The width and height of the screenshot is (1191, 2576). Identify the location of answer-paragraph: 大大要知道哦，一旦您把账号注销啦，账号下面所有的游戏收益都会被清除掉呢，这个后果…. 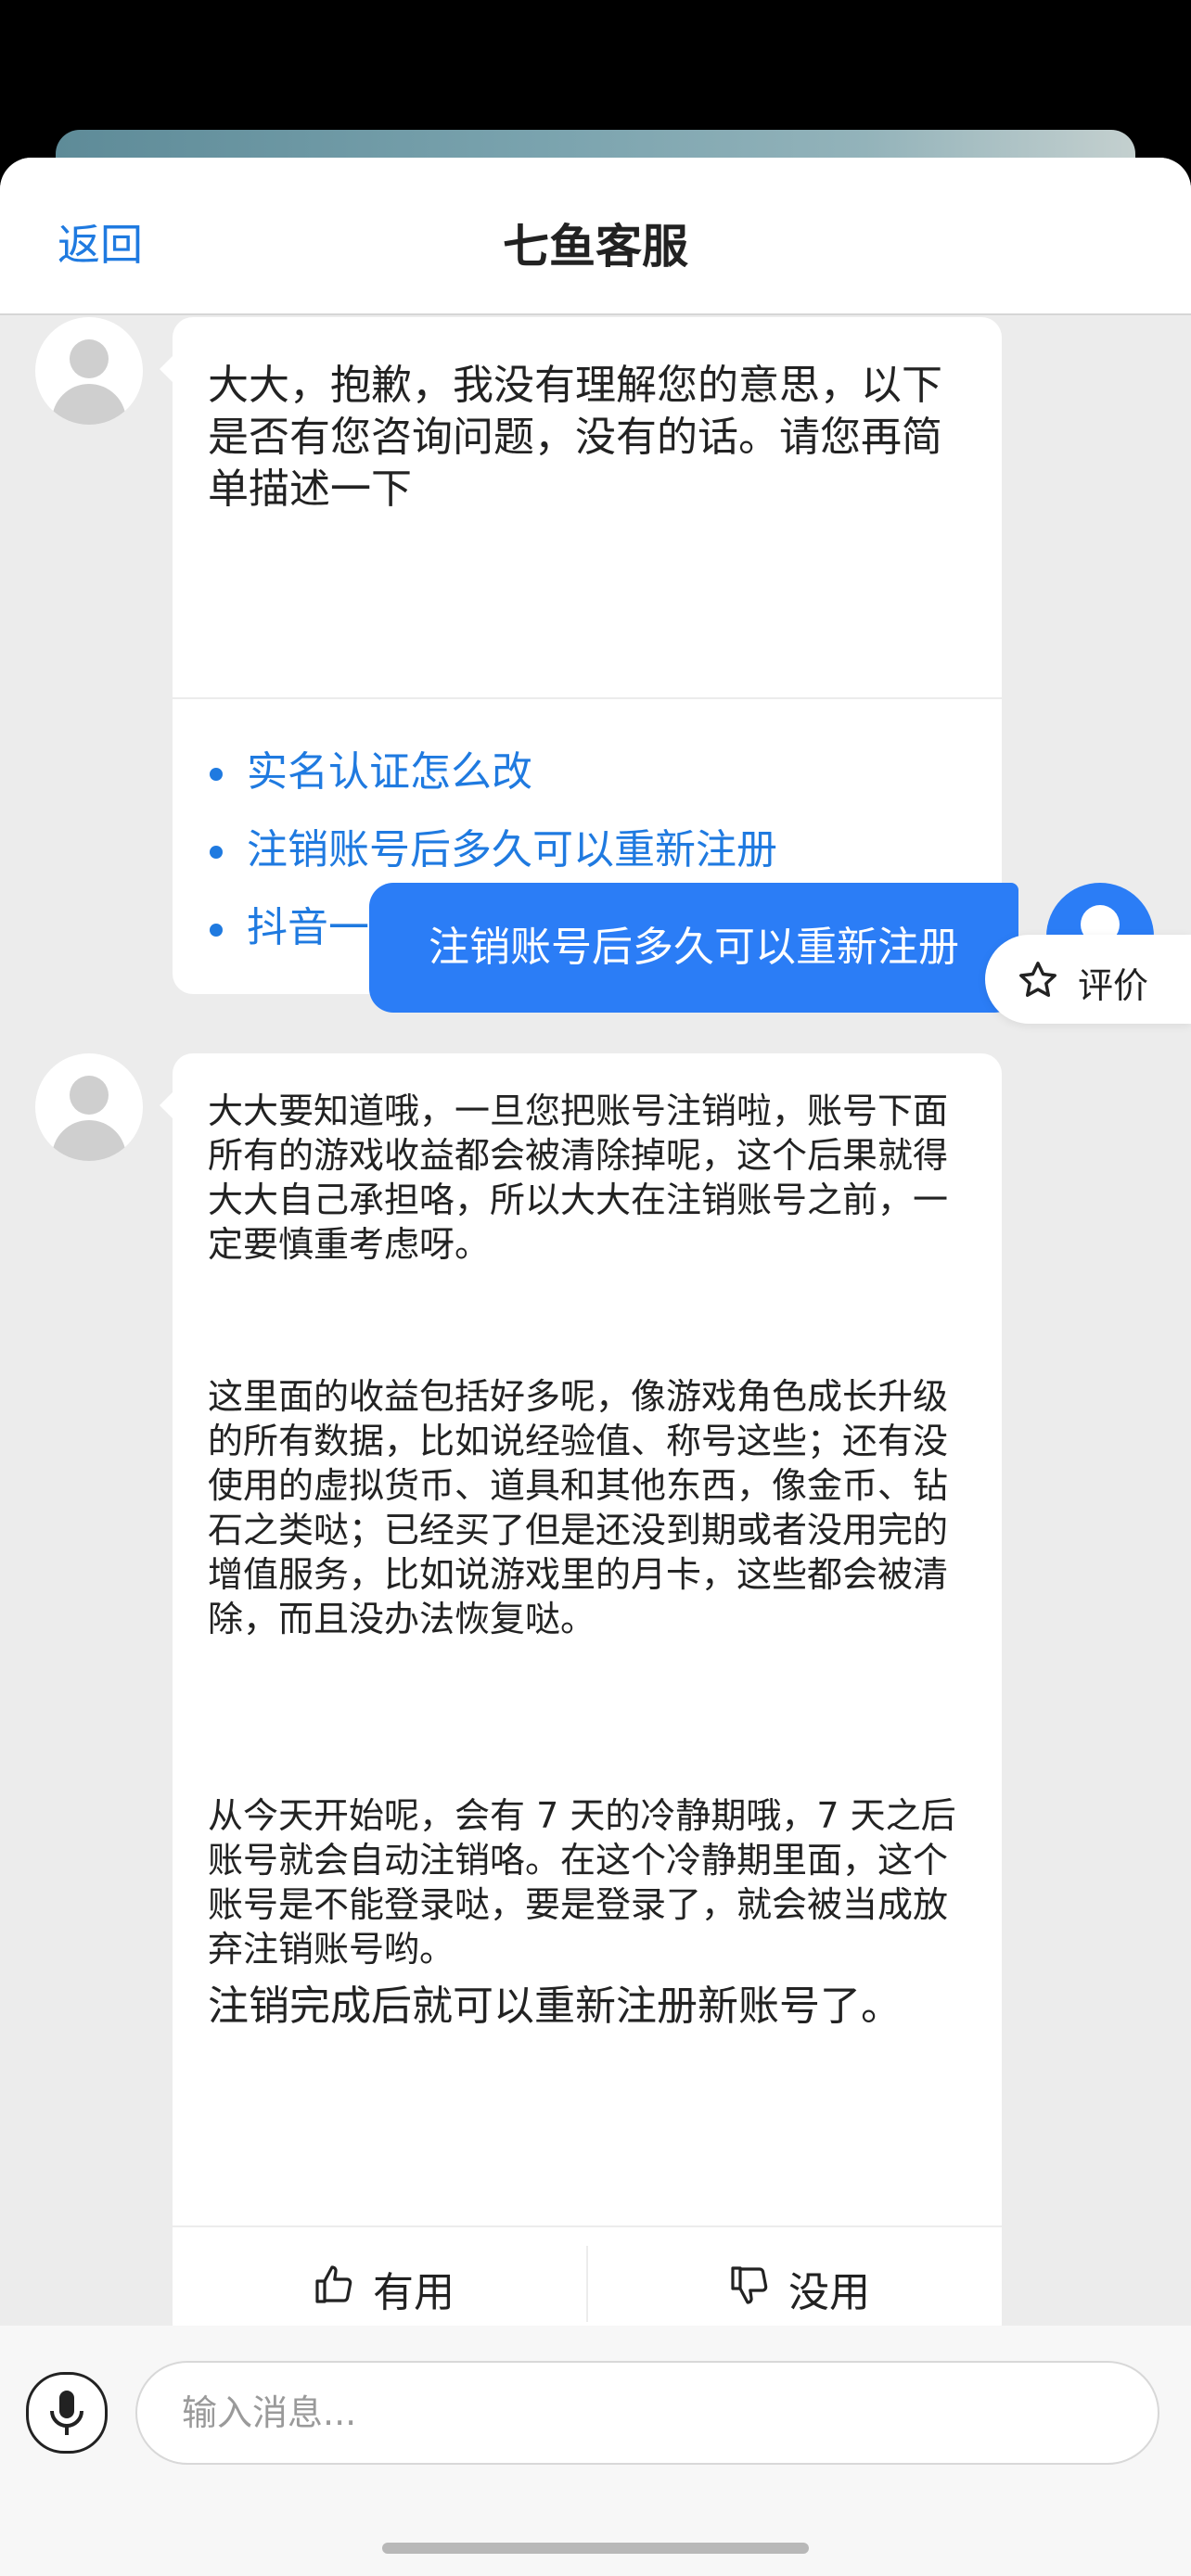
(578, 1177).